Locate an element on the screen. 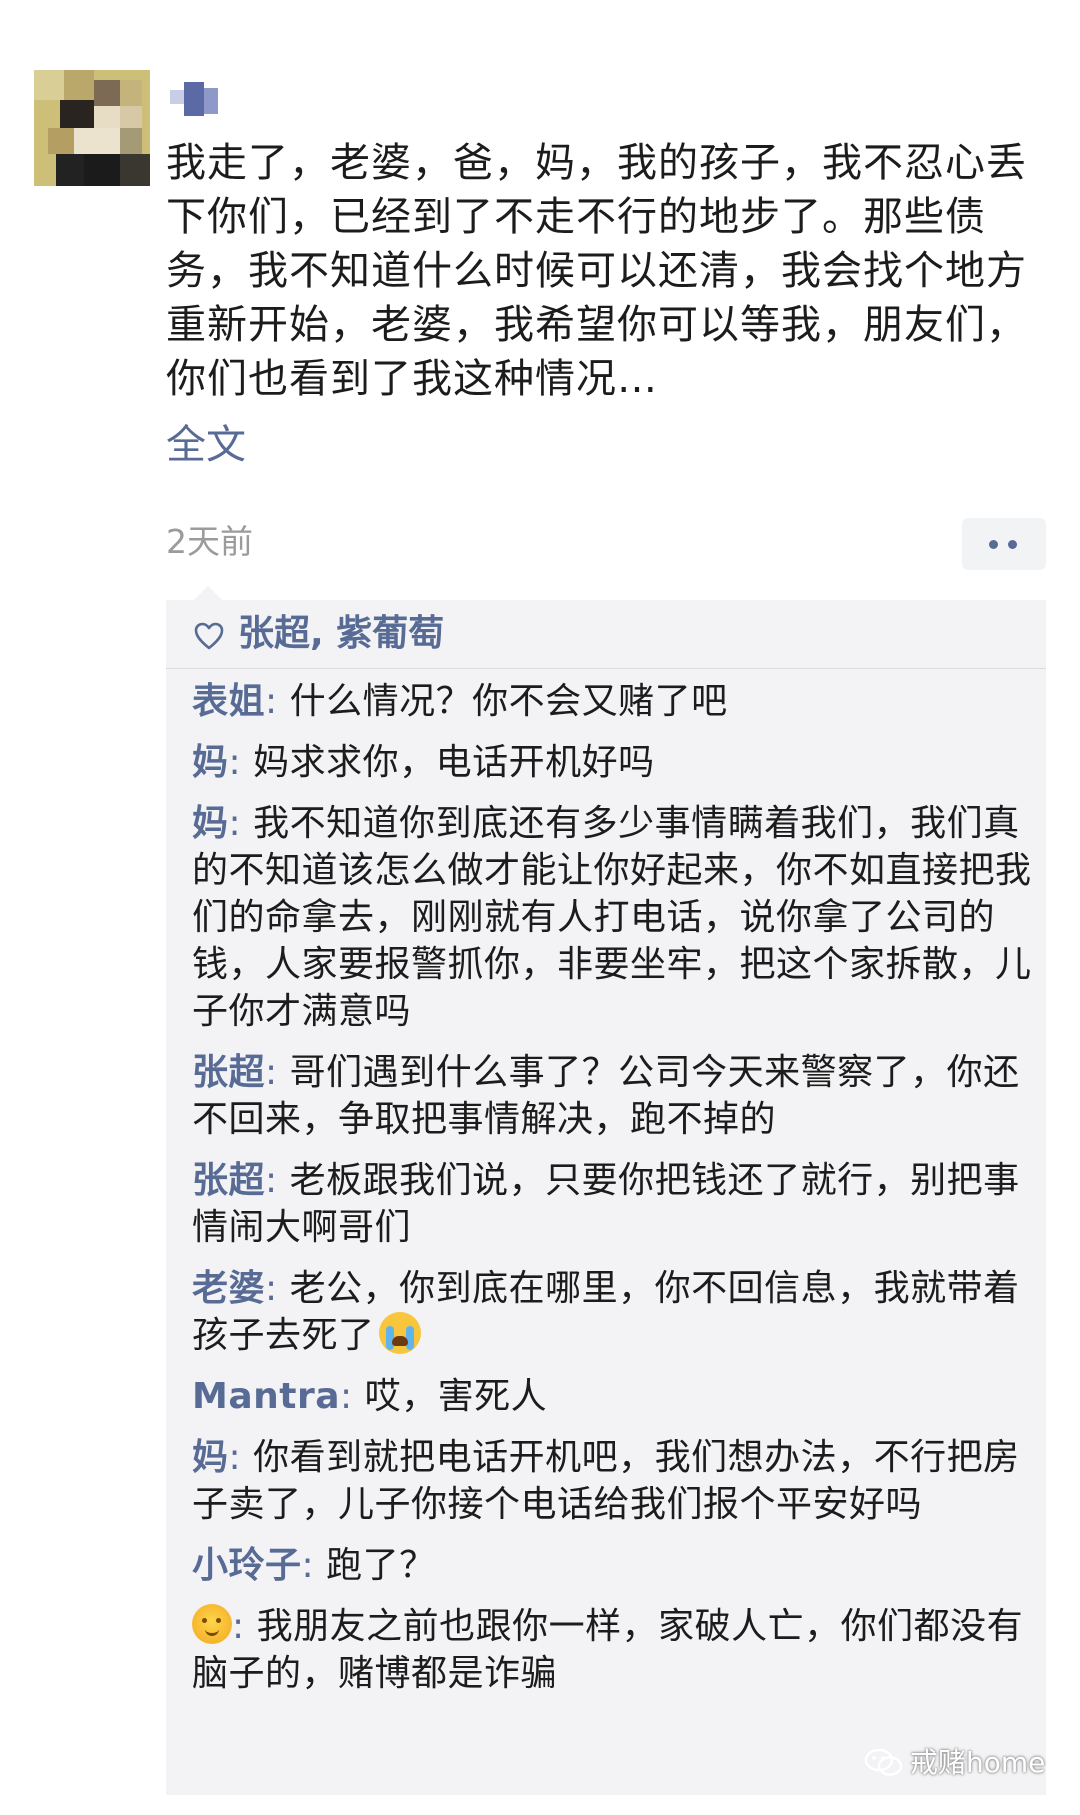  comment-author: Mantra is located at coordinates (266, 1396).